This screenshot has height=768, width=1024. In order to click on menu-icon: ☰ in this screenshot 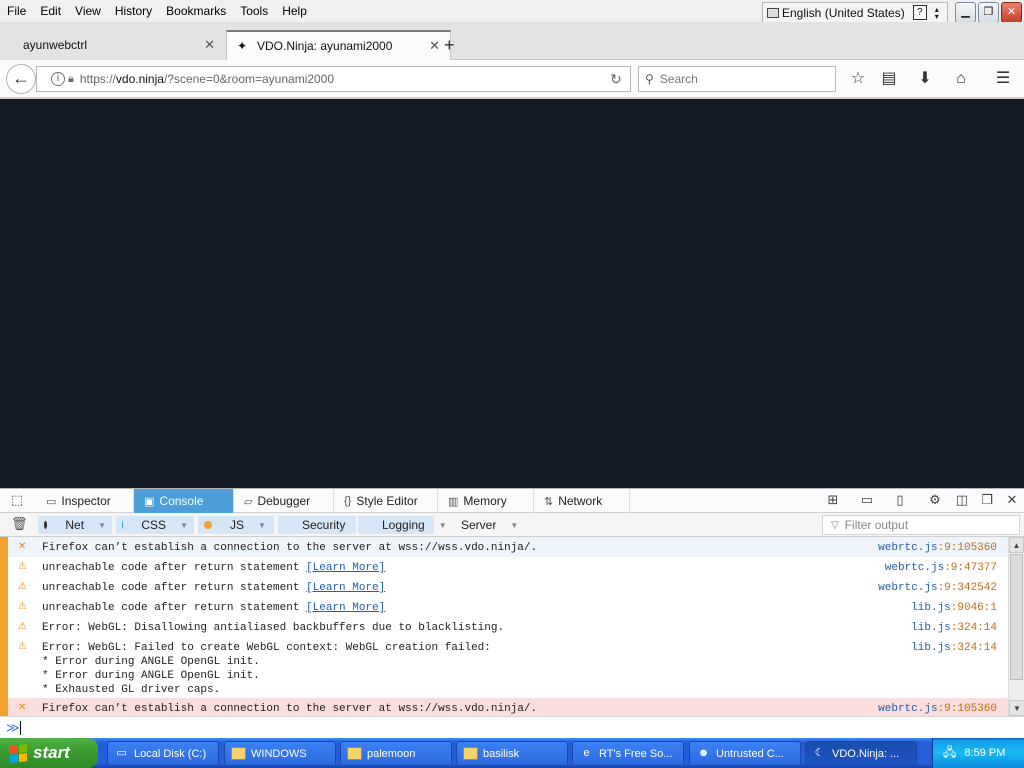, I will do `click(1003, 80)`.